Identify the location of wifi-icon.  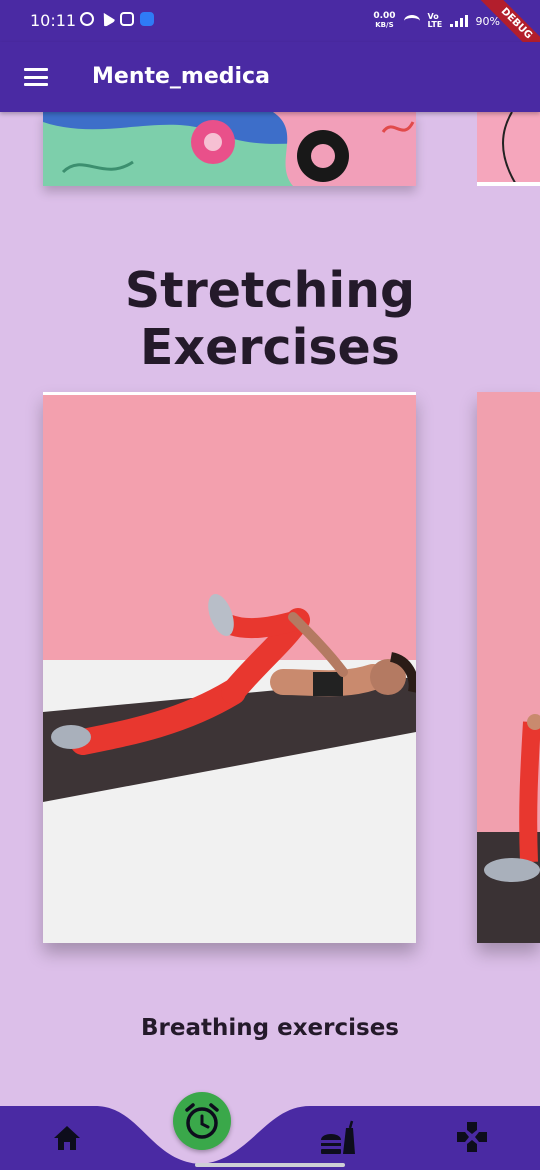
(411, 21).